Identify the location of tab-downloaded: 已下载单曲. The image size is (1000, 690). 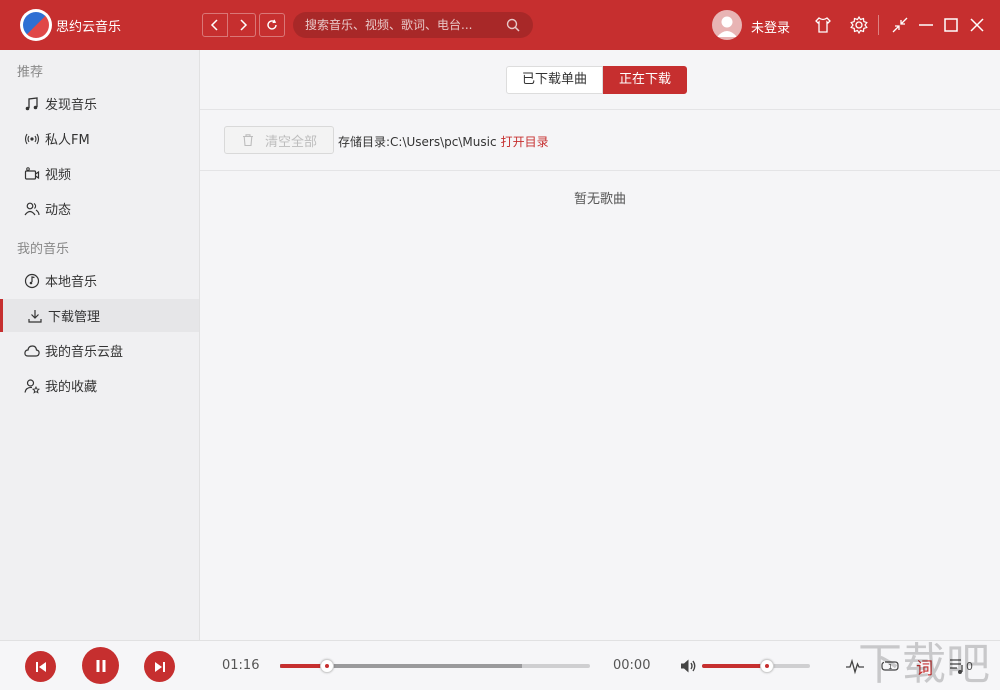
(554, 80).